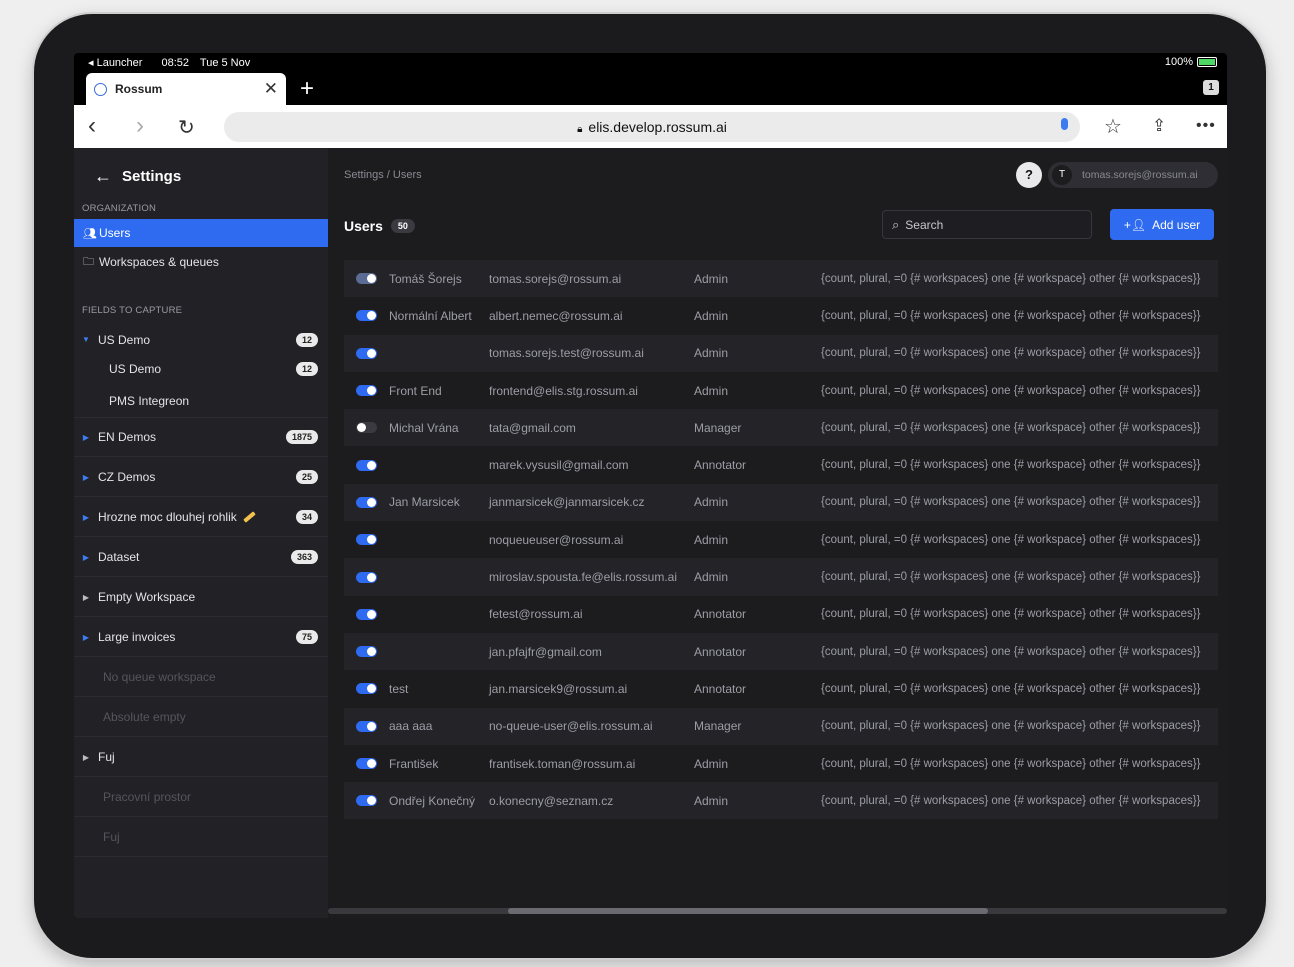 This screenshot has width=1294, height=967. I want to click on sidebar-item-workspaces: 🗀 Workspaces & queues, so click(201, 262).